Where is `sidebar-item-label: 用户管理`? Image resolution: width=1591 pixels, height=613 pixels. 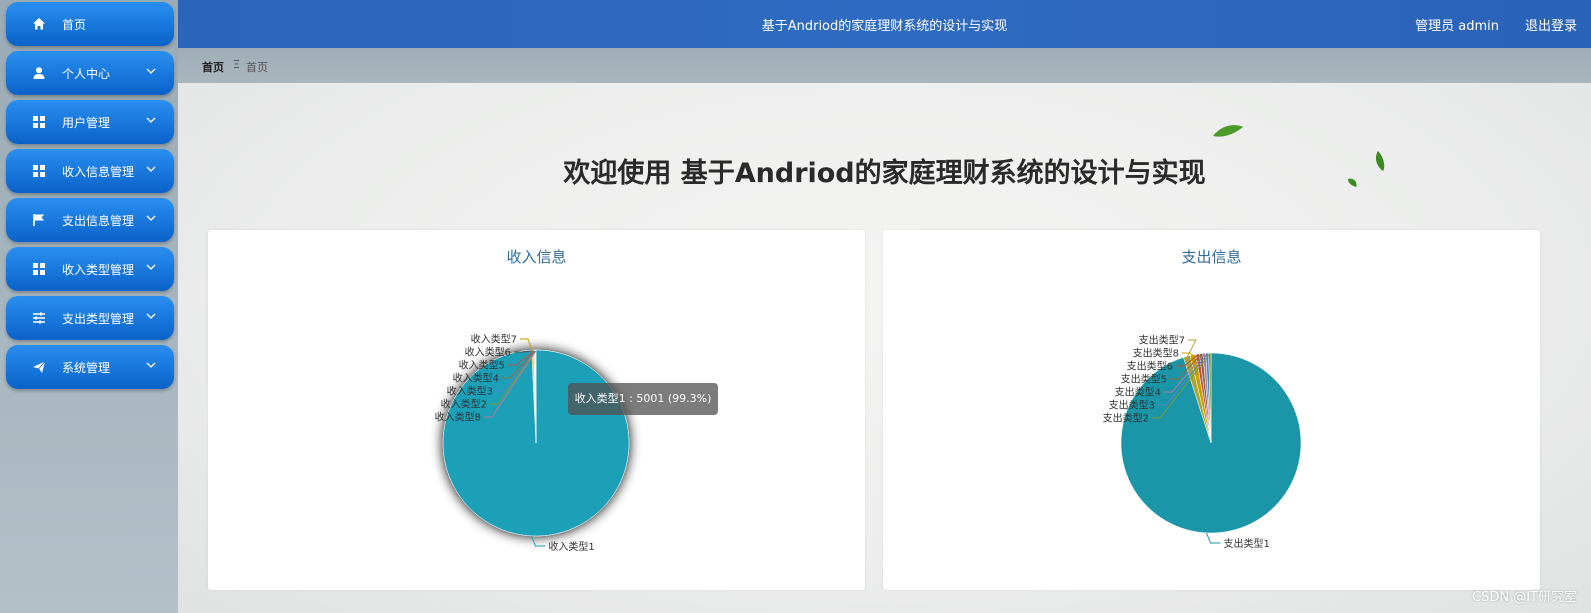 sidebar-item-label: 用户管理 is located at coordinates (86, 122).